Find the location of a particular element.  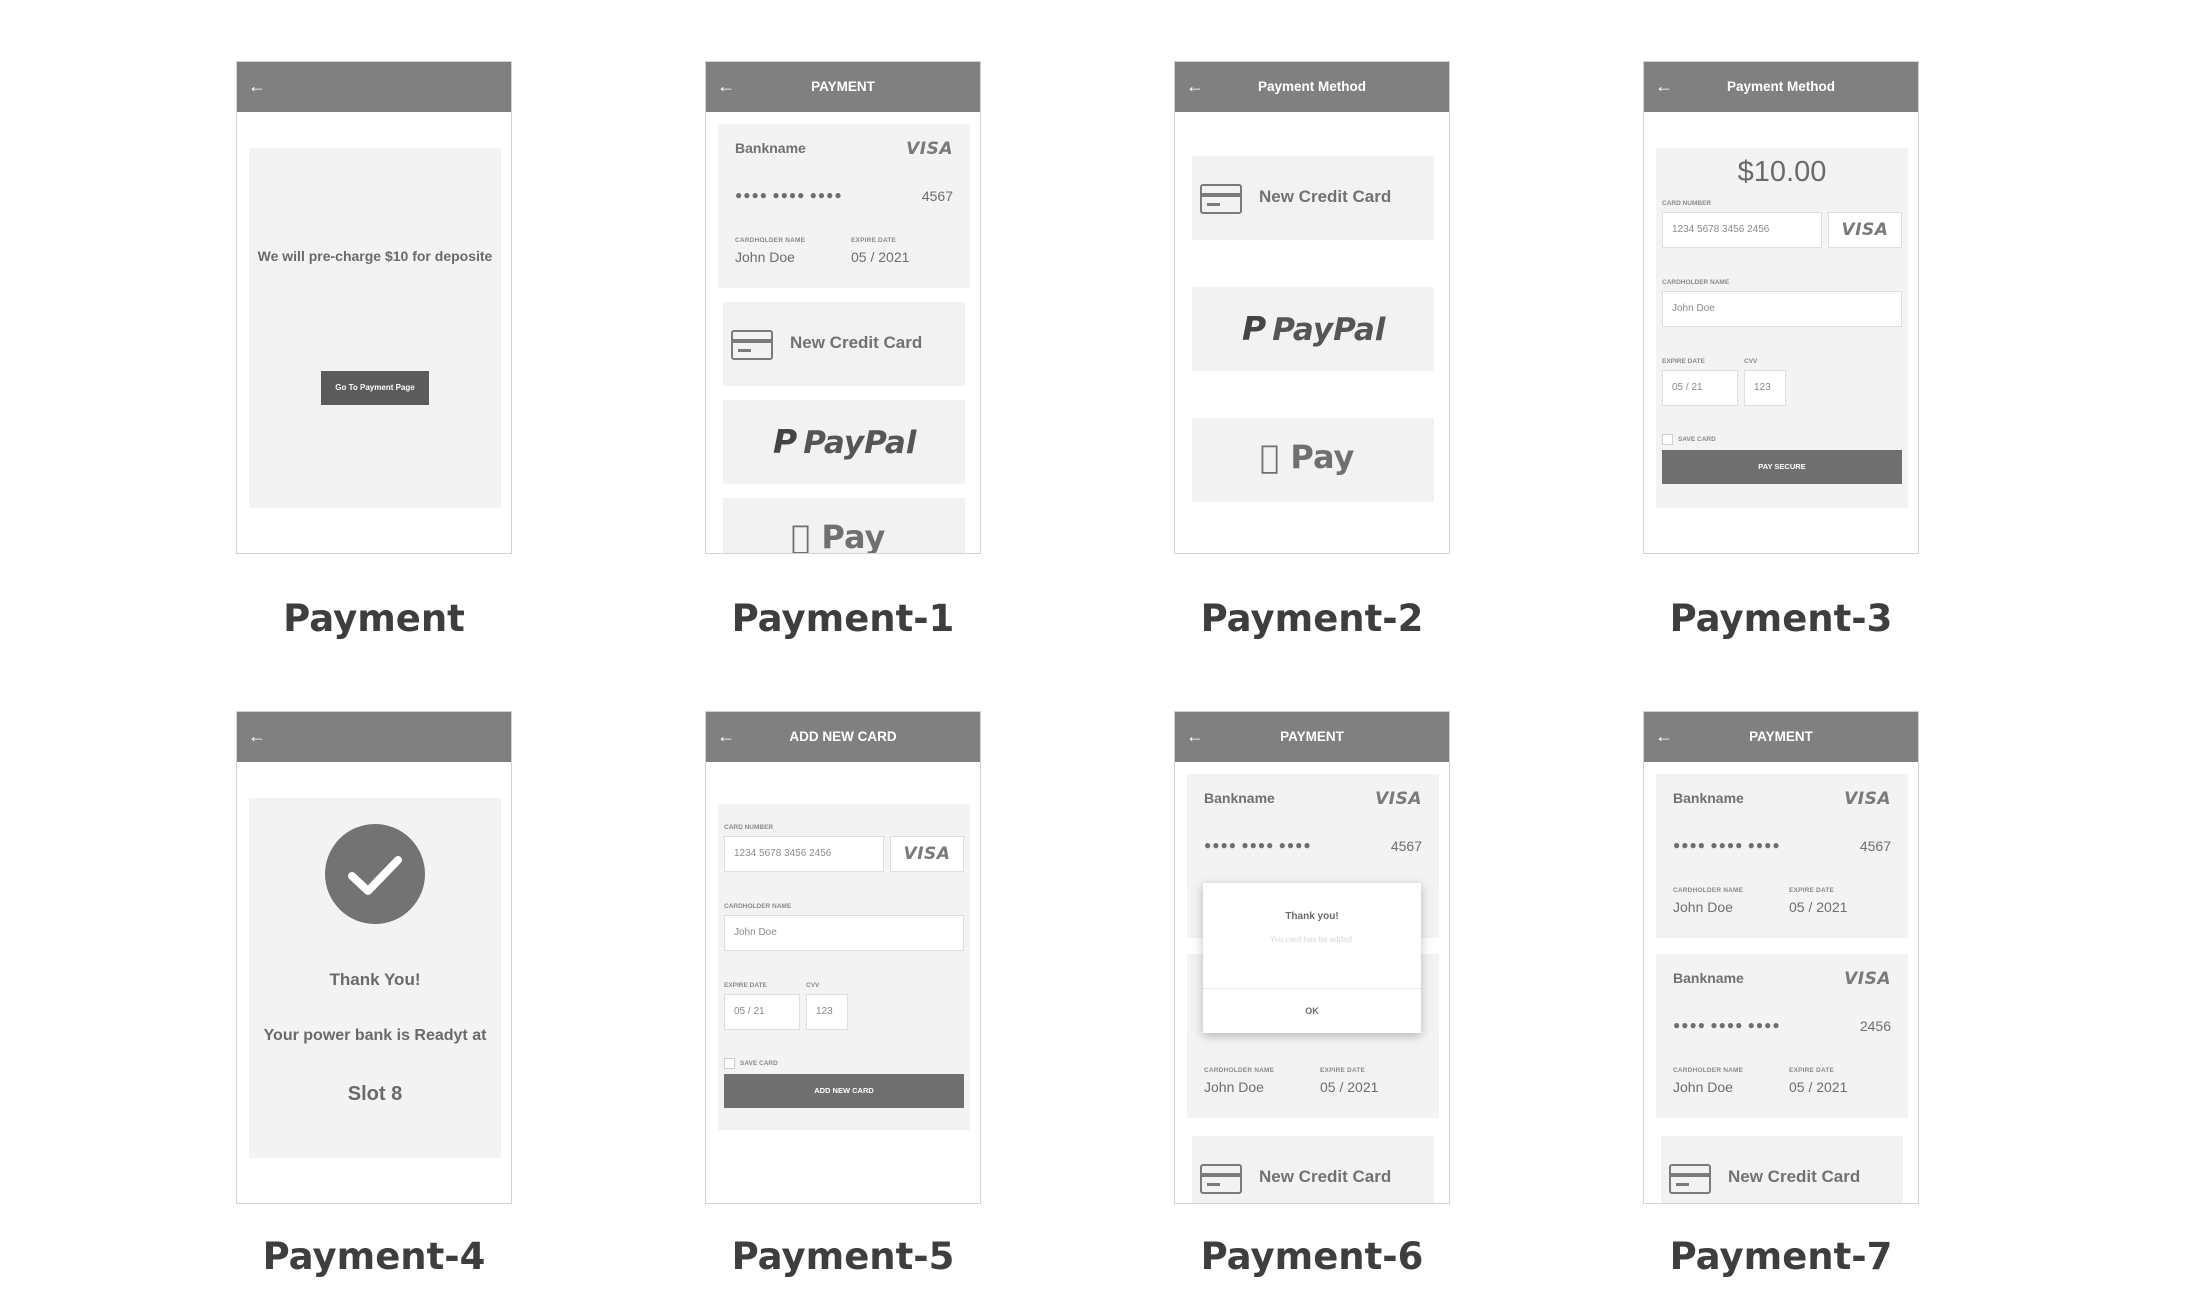

slot-text: Slot 8 is located at coordinates (375, 1094).